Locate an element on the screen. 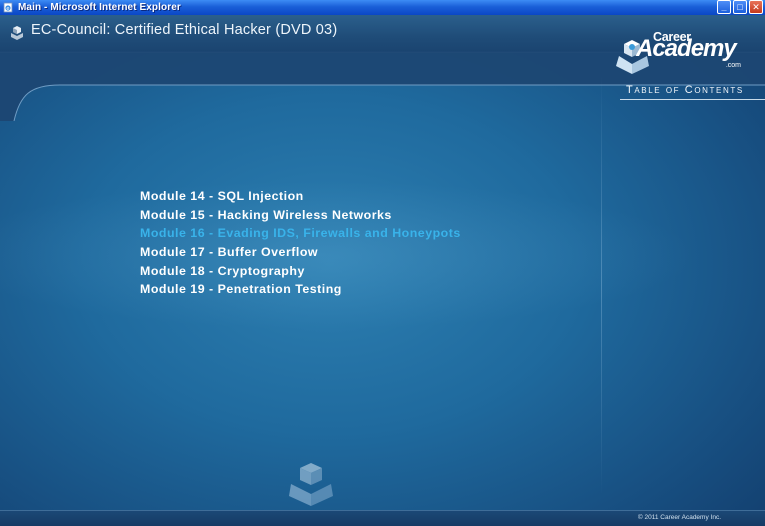  svg-text: e is located at coordinates (7, 9).